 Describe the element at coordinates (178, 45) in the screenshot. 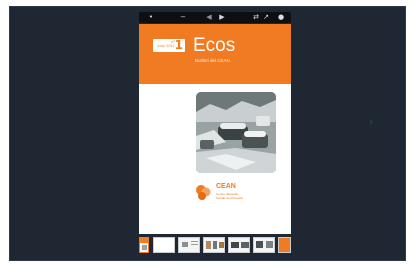

I see `issue-number: 1` at that location.